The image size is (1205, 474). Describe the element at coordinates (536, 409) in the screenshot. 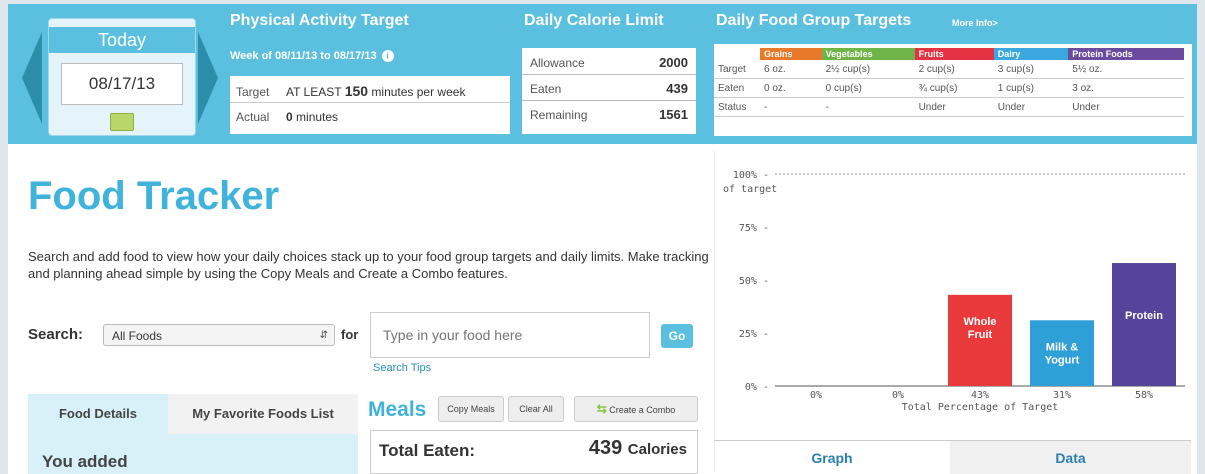

I see `clear-all-button: Clear All` at that location.